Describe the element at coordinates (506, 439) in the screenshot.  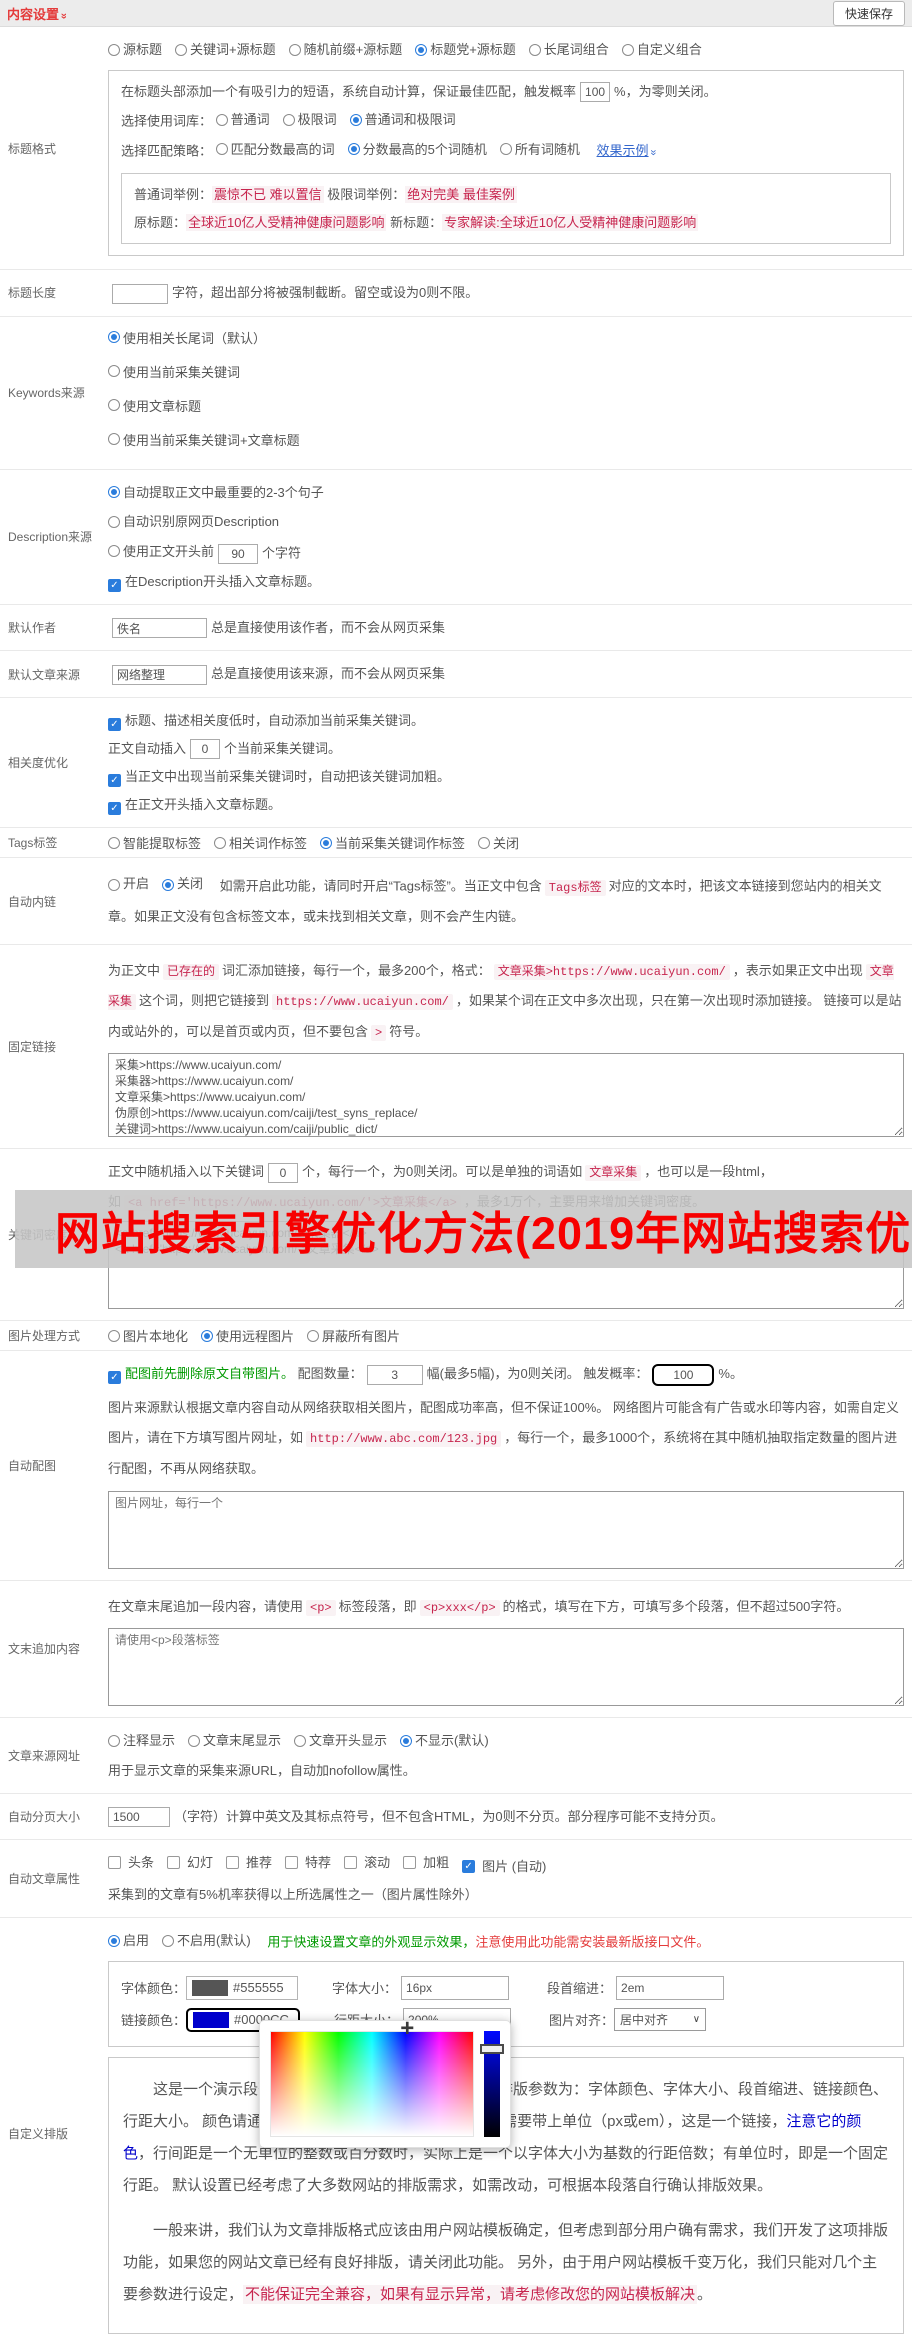
I see `radio-option: 使用当前采集关键词+文章标题` at that location.